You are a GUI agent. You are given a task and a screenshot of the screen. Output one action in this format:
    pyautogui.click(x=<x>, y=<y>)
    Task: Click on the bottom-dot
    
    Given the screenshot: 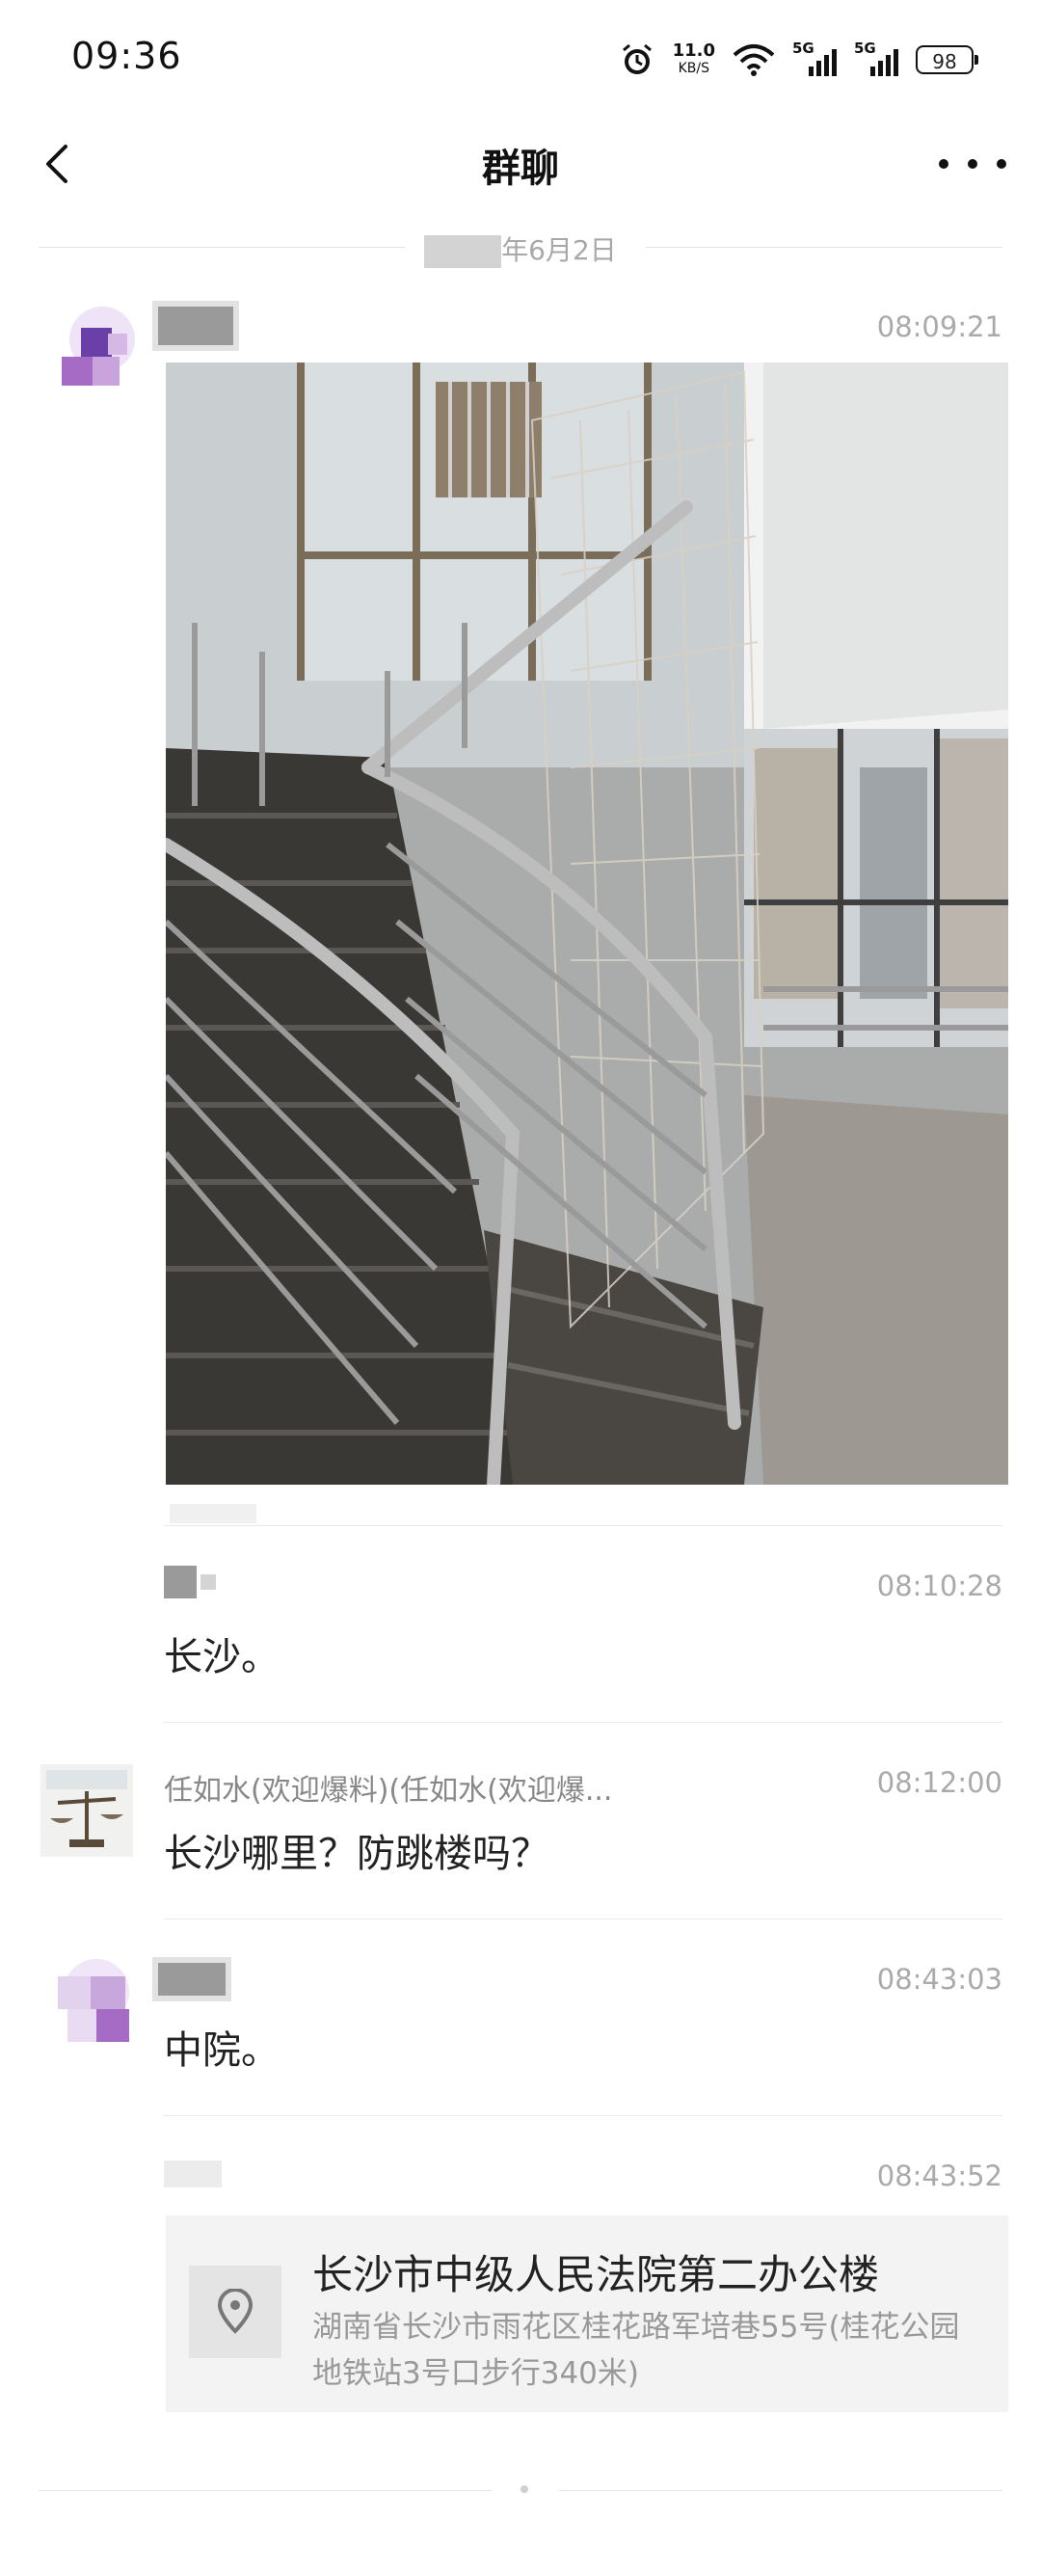 What is the action you would take?
    pyautogui.click(x=524, y=2489)
    